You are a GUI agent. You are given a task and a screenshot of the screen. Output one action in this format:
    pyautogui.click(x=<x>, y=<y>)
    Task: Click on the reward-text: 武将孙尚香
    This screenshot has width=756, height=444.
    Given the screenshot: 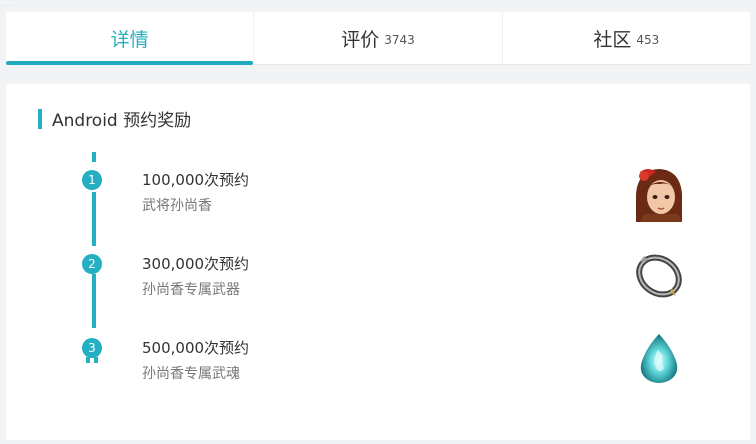 What is the action you would take?
    pyautogui.click(x=177, y=206)
    